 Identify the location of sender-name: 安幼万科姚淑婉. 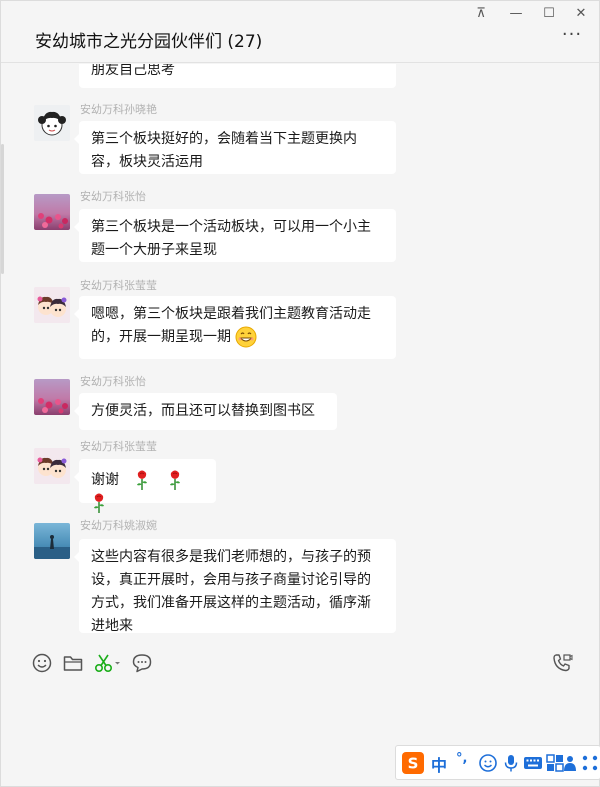
(118, 525).